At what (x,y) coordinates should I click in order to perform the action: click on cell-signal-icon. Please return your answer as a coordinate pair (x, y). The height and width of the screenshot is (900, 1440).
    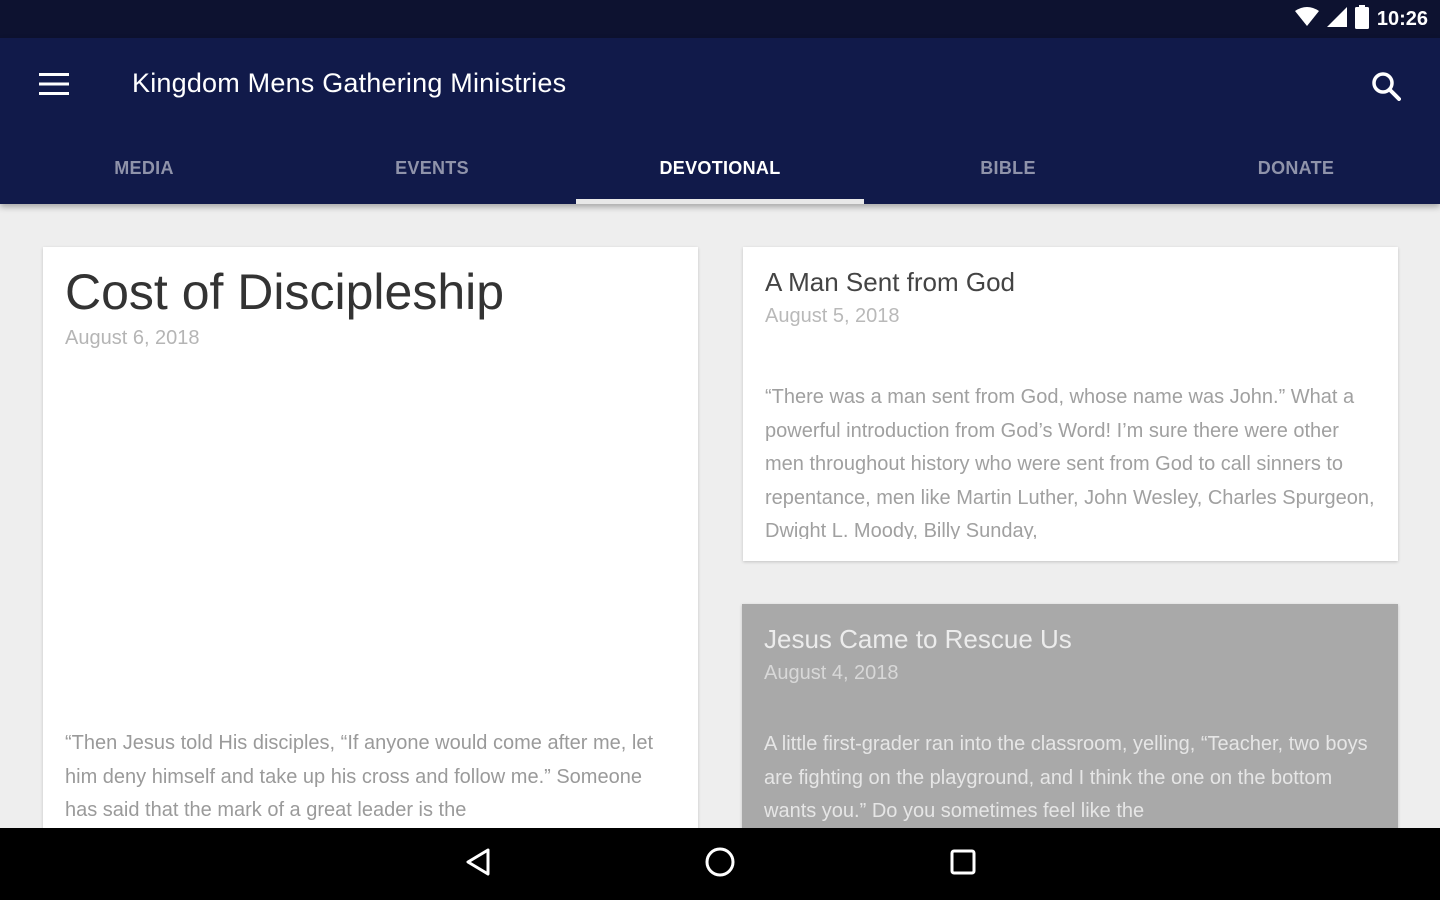
    Looking at the image, I should click on (1336, 19).